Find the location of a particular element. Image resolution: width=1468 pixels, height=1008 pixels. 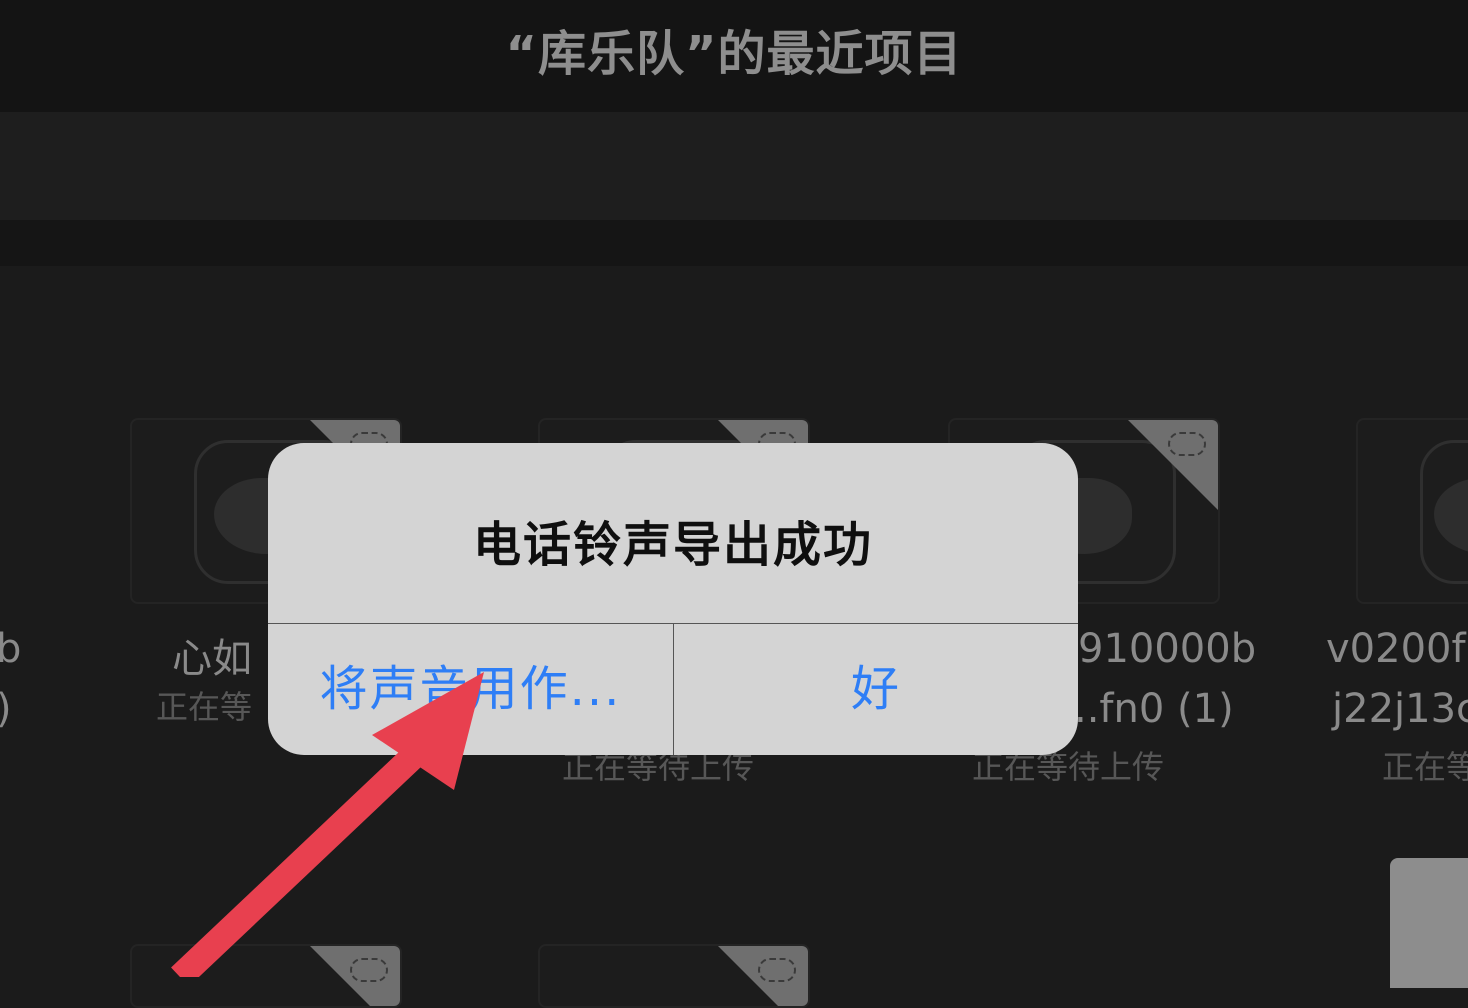

project-name-line2: ) is located at coordinates (6, 709).